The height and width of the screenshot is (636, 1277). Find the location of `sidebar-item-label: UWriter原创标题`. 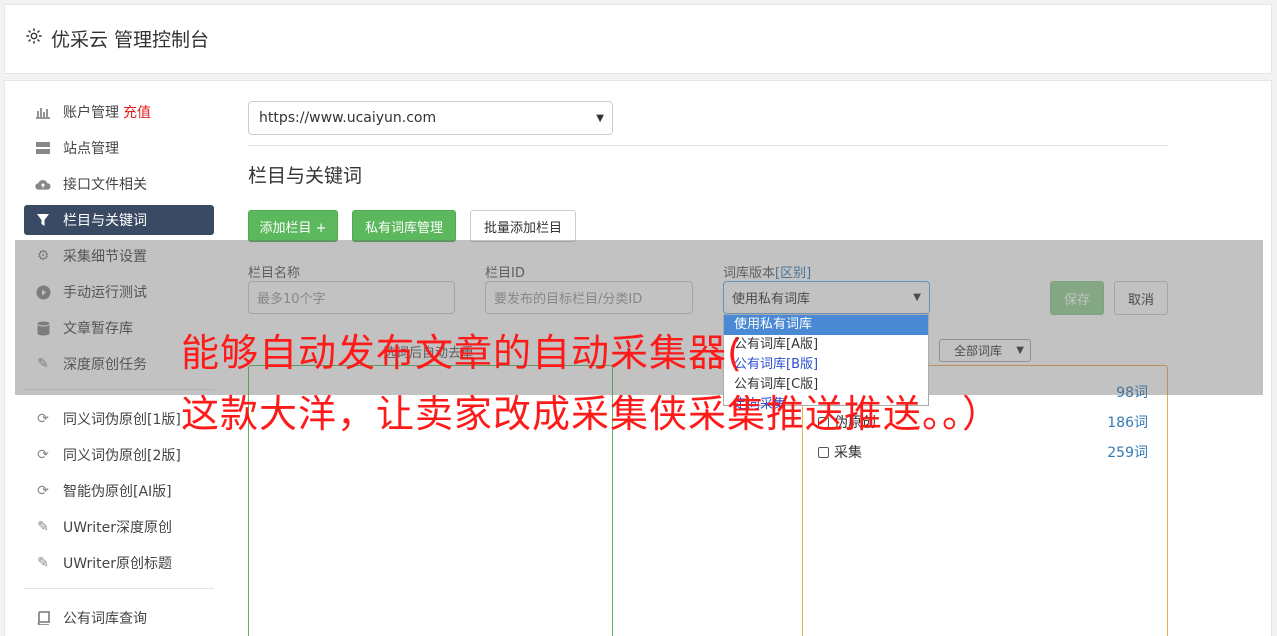

sidebar-item-label: UWriter原创标题 is located at coordinates (117, 564).